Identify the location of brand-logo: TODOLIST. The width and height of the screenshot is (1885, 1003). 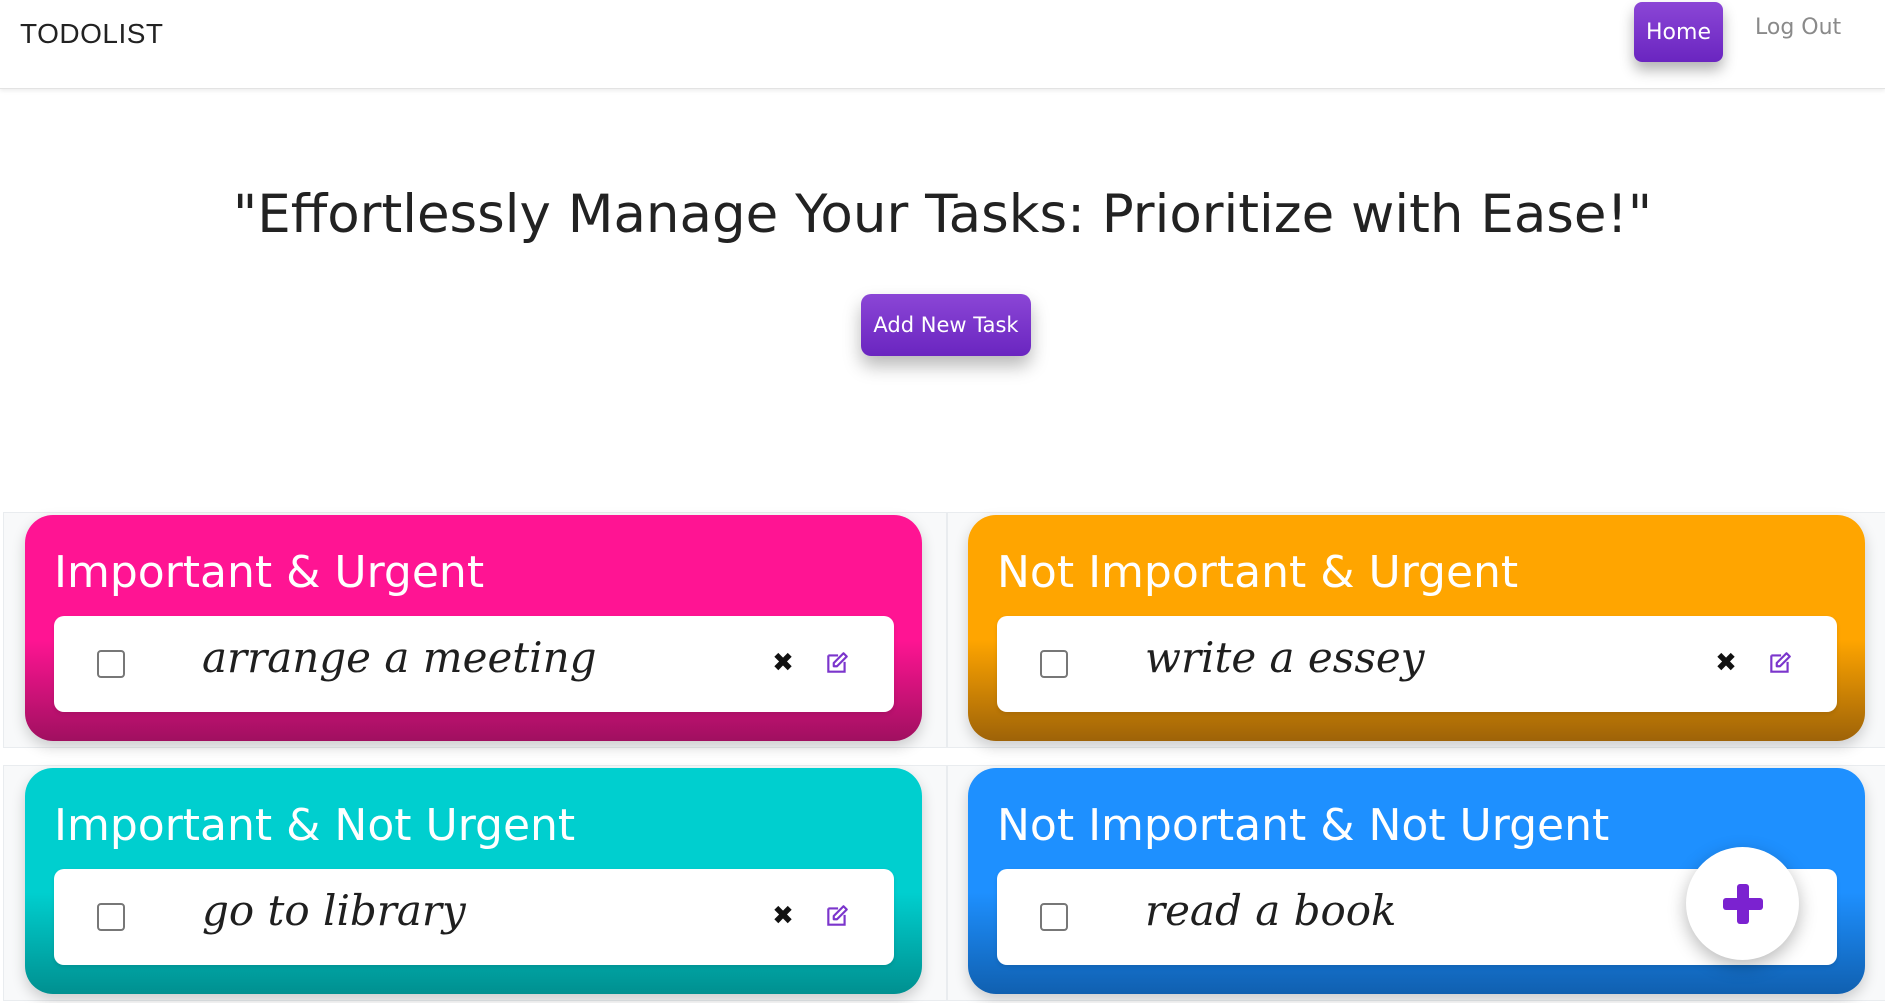
(92, 34).